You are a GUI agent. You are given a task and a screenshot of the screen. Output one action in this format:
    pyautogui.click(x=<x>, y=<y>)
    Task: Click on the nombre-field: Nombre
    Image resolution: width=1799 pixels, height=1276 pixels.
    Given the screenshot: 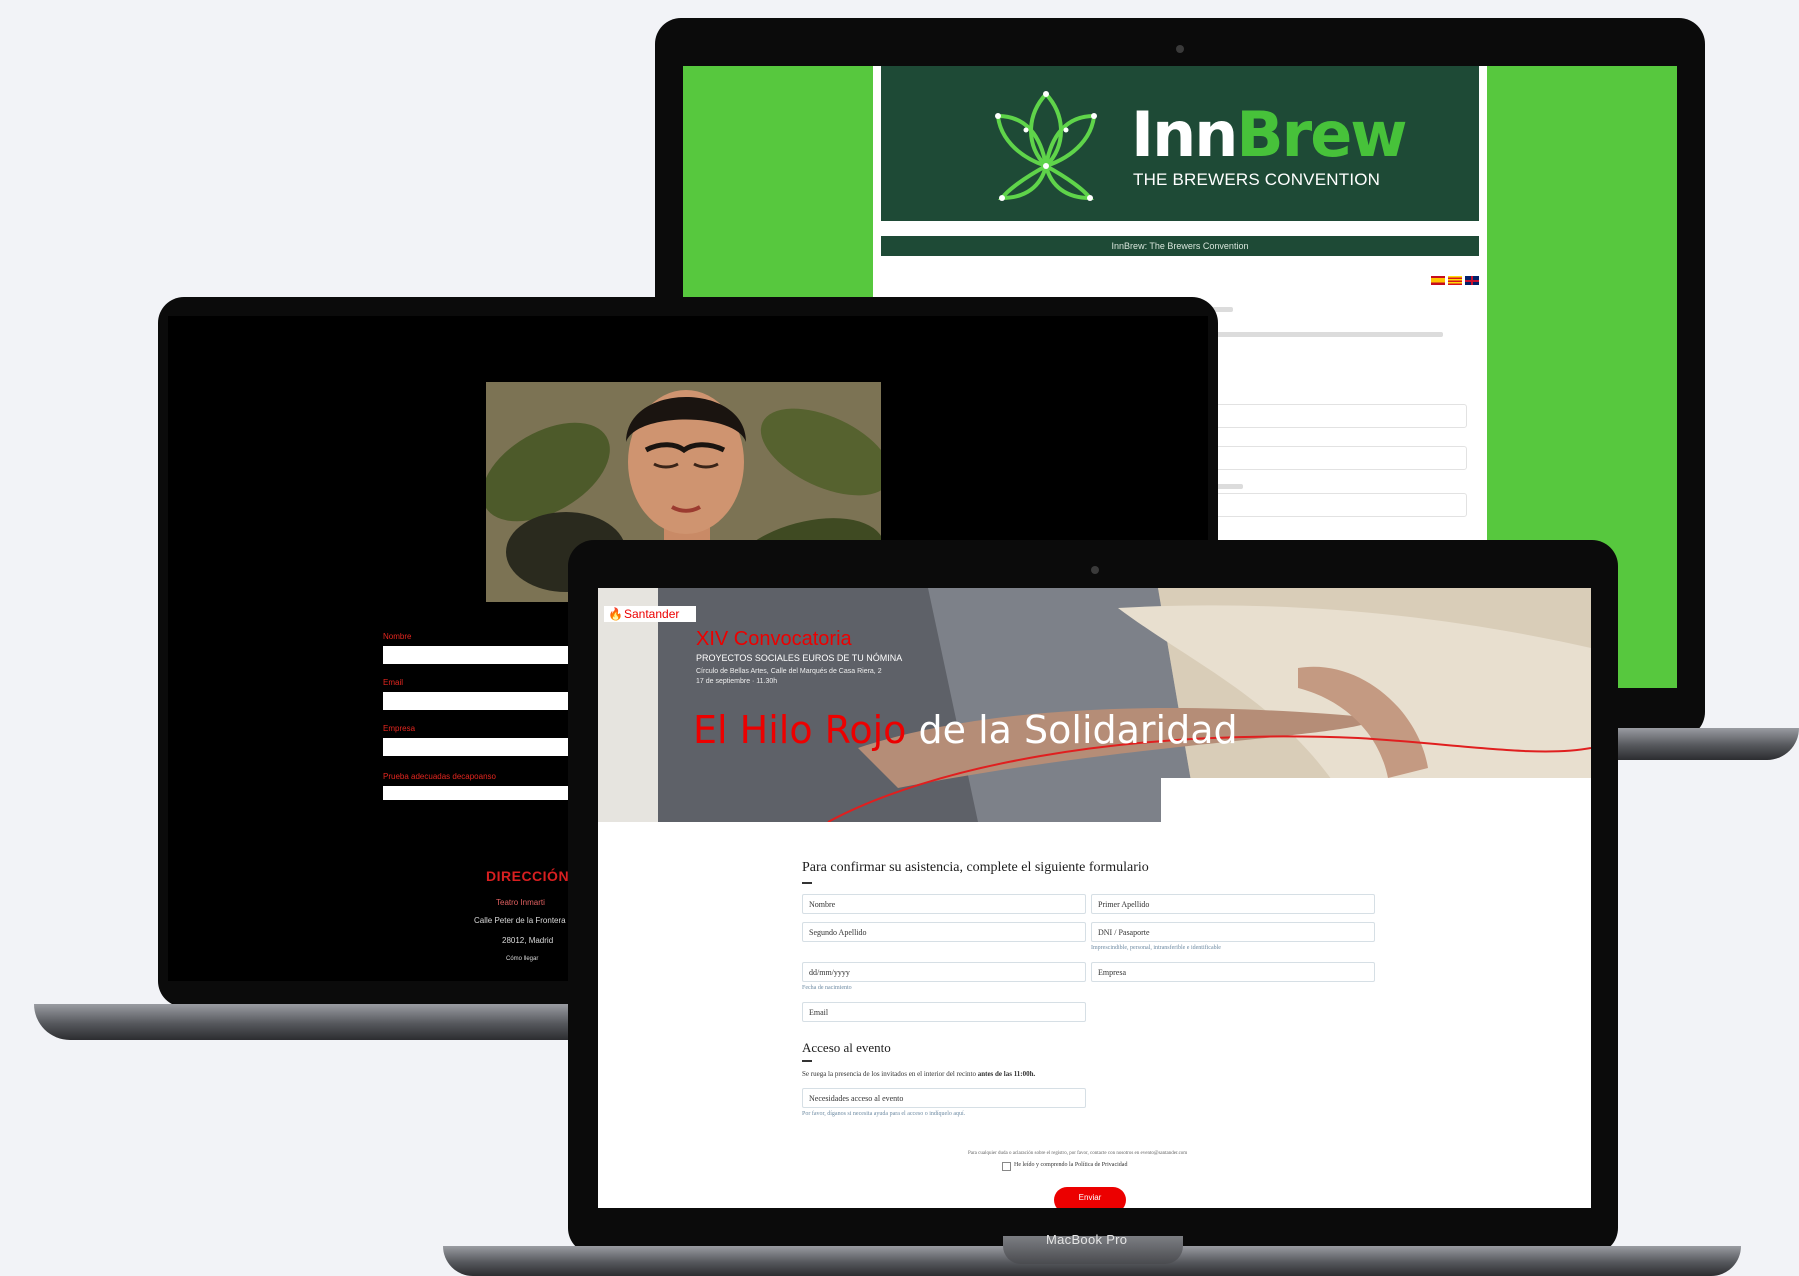 What is the action you would take?
    pyautogui.click(x=944, y=904)
    